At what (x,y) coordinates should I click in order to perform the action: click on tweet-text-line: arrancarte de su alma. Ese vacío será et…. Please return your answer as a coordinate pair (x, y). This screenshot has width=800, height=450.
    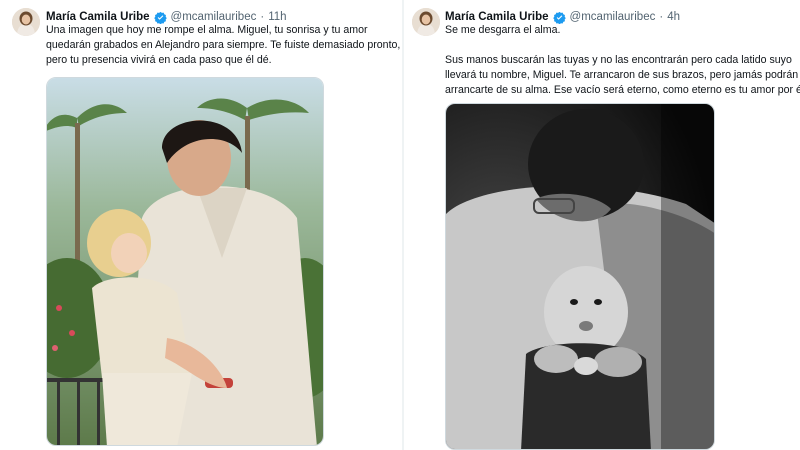
    Looking at the image, I should click on (622, 90).